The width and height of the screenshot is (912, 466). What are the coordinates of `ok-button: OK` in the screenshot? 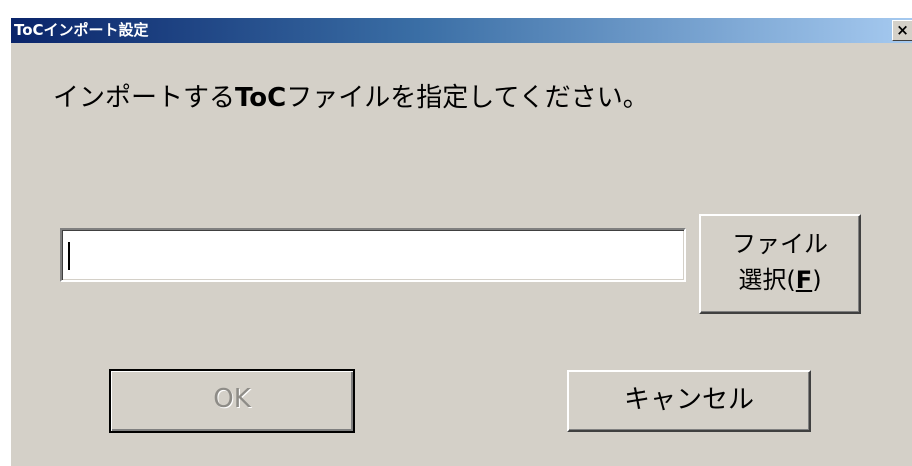 It's located at (232, 401).